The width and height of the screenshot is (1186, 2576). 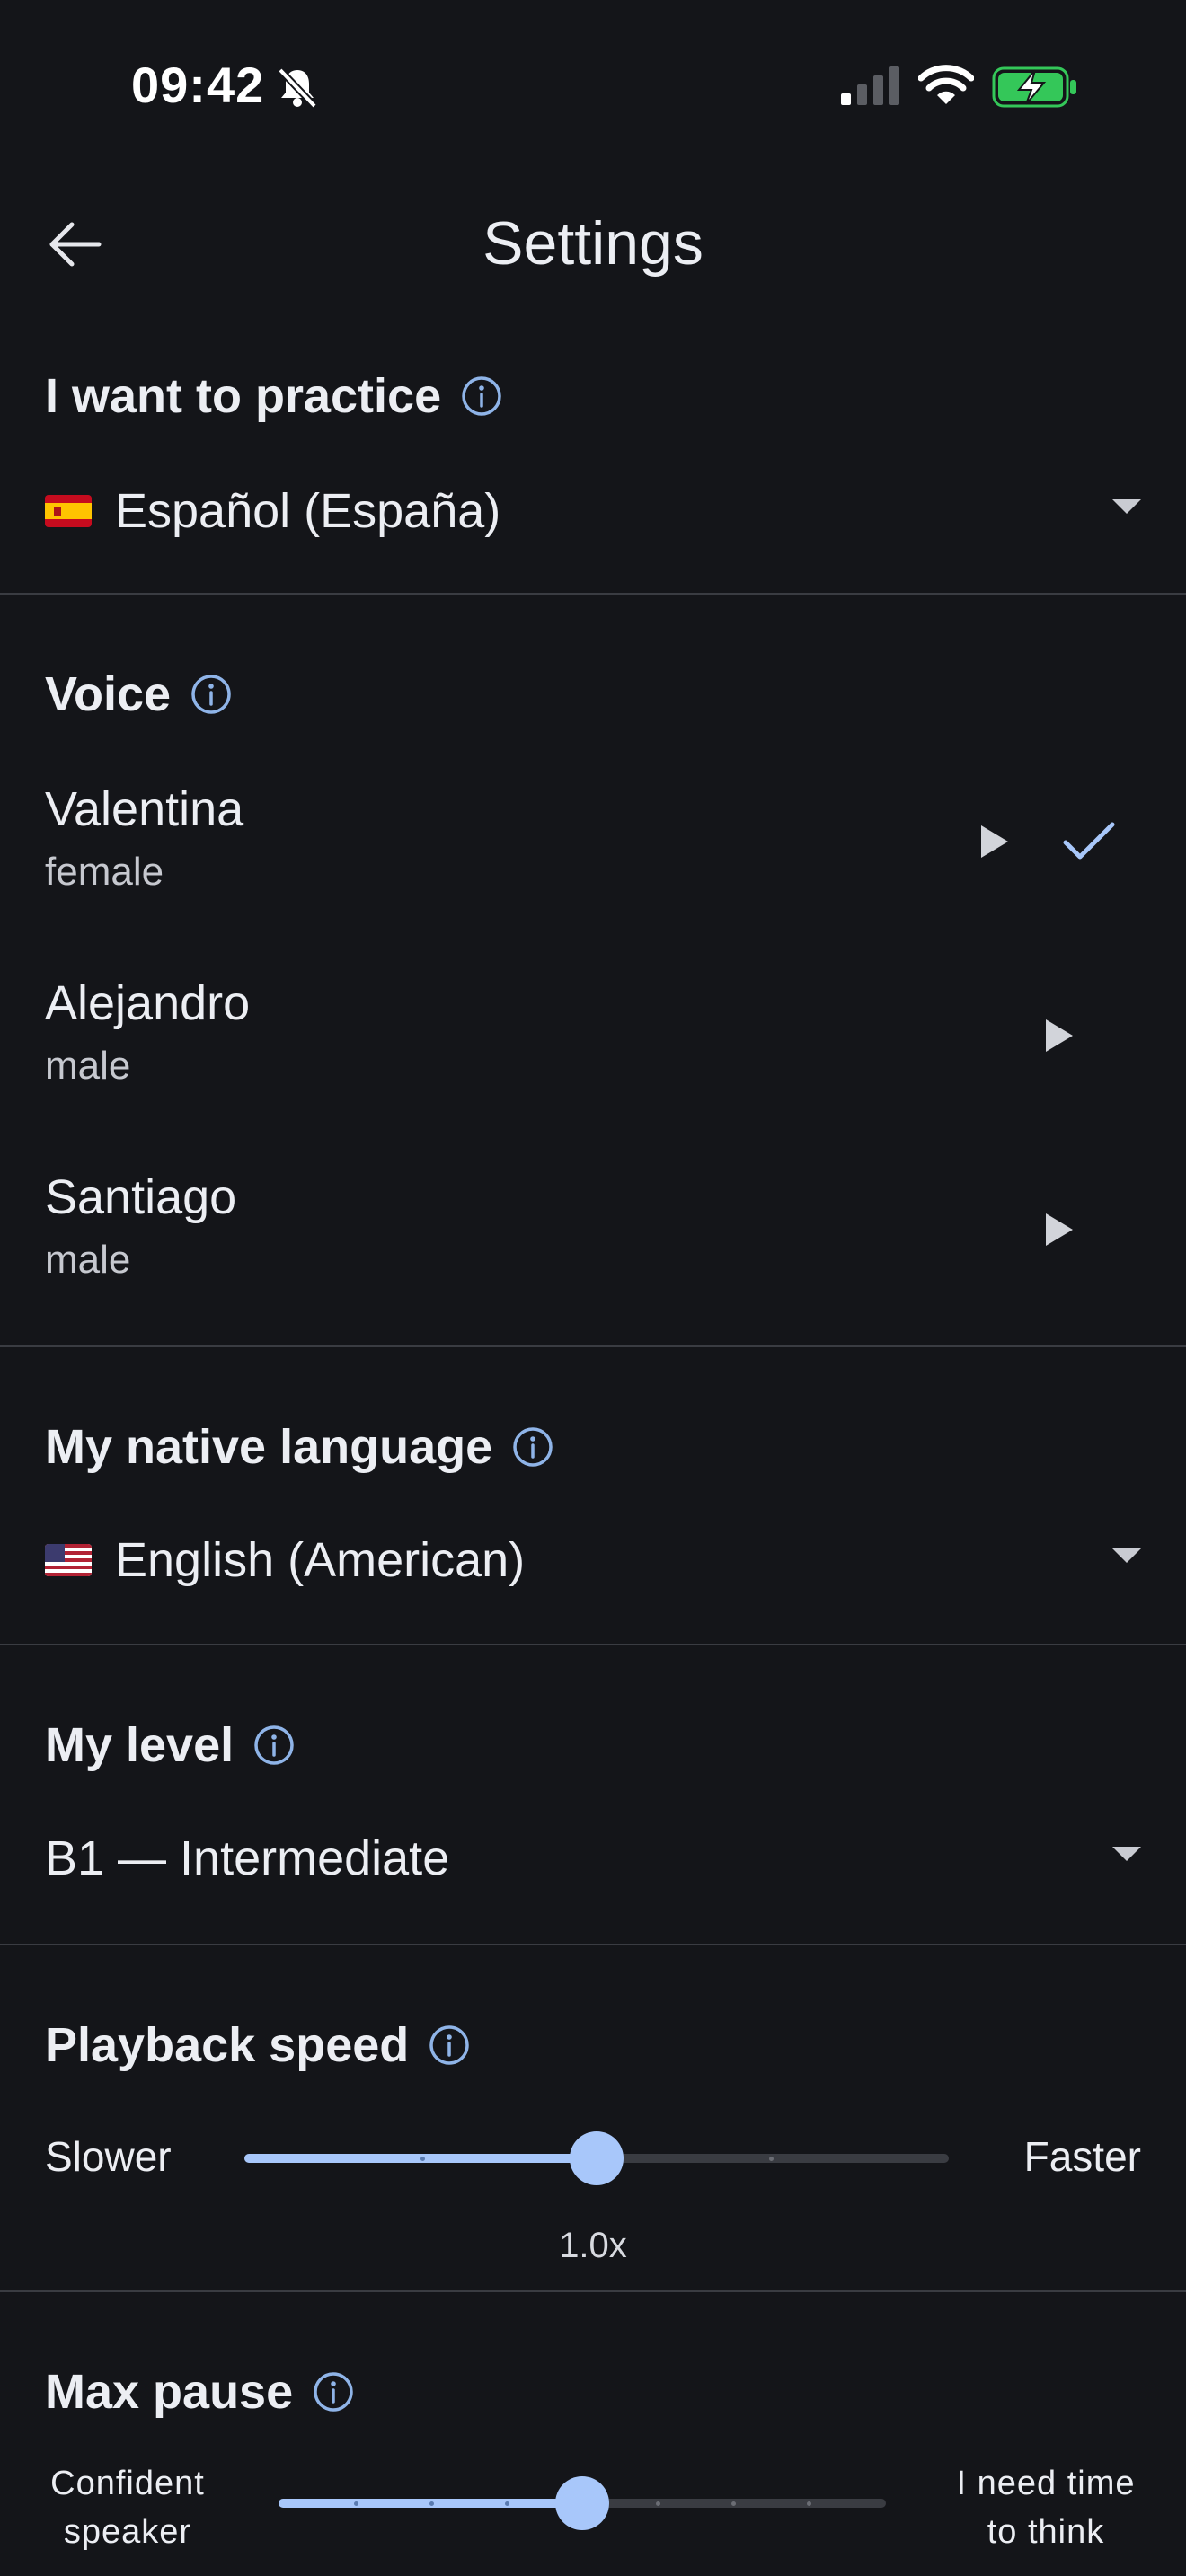 I want to click on native-title: My native language, so click(x=269, y=1447).